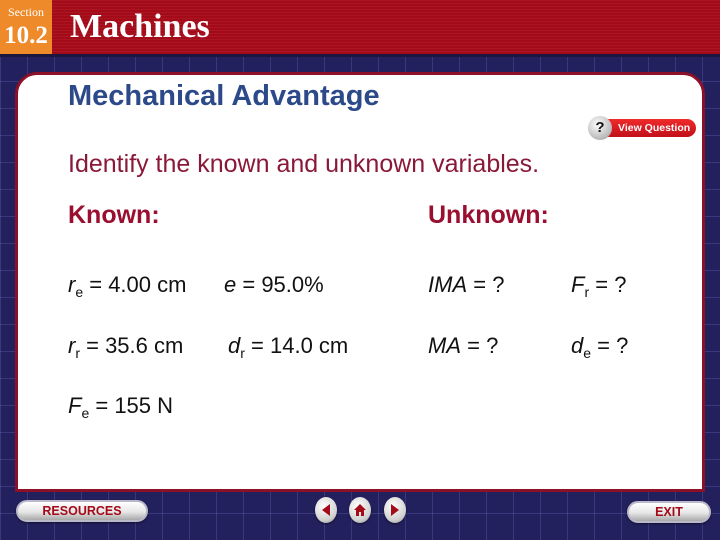  Describe the element at coordinates (669, 512) in the screenshot. I see `exit-button: EXIT` at that location.